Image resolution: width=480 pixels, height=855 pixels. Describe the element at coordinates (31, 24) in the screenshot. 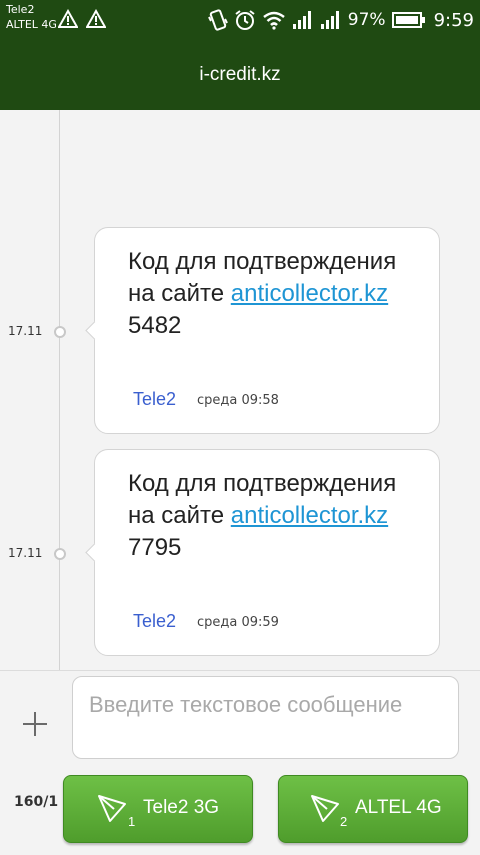

I see `carrier-2: ALTEL 4G` at that location.